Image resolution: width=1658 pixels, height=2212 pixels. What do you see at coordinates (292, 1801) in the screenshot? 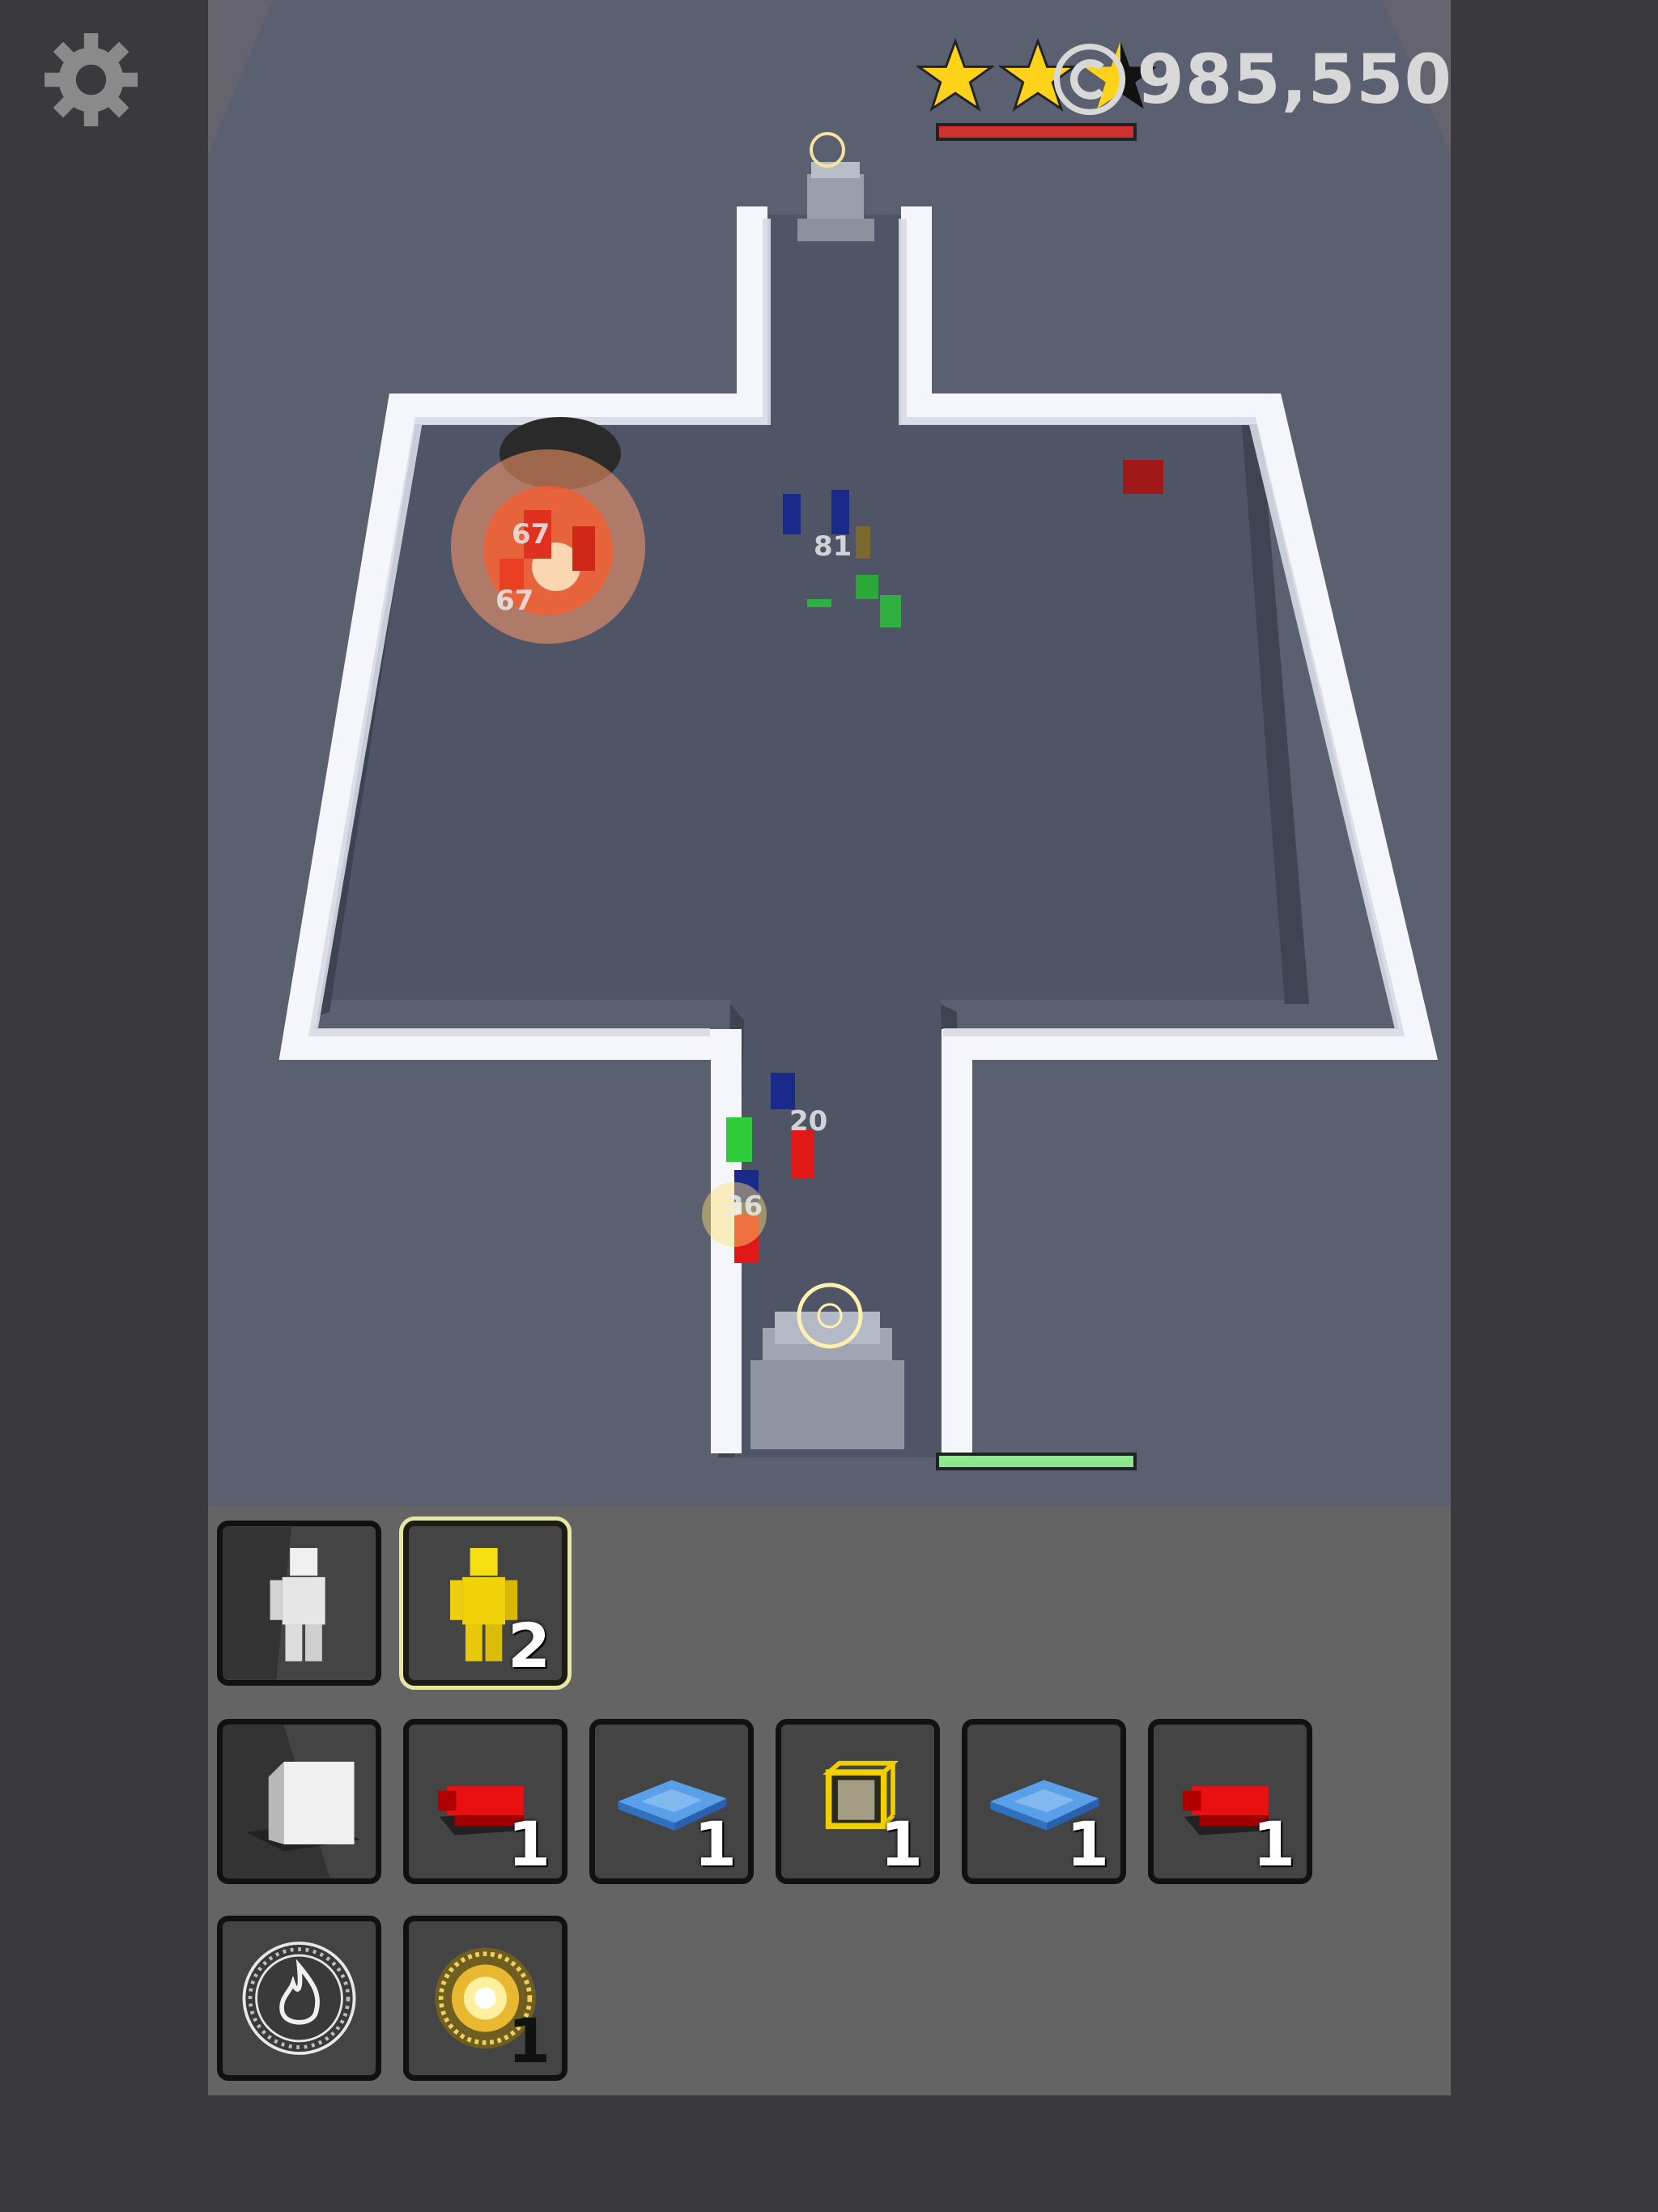
I see `white-wall-block-icon` at bounding box center [292, 1801].